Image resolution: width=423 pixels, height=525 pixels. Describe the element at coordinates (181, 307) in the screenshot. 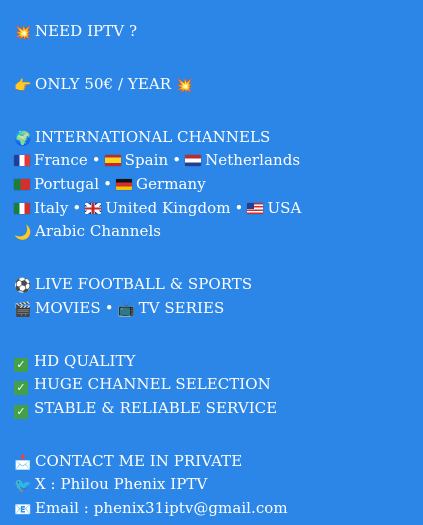

I see `tv-series-text: TV SERIES` at that location.